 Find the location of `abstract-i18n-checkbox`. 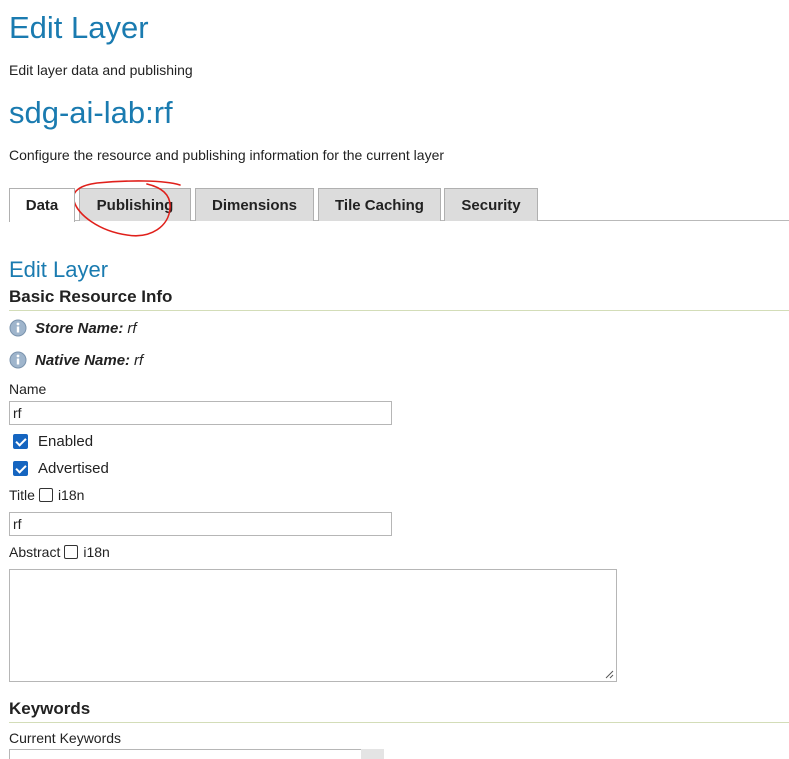

abstract-i18n-checkbox is located at coordinates (71, 552).